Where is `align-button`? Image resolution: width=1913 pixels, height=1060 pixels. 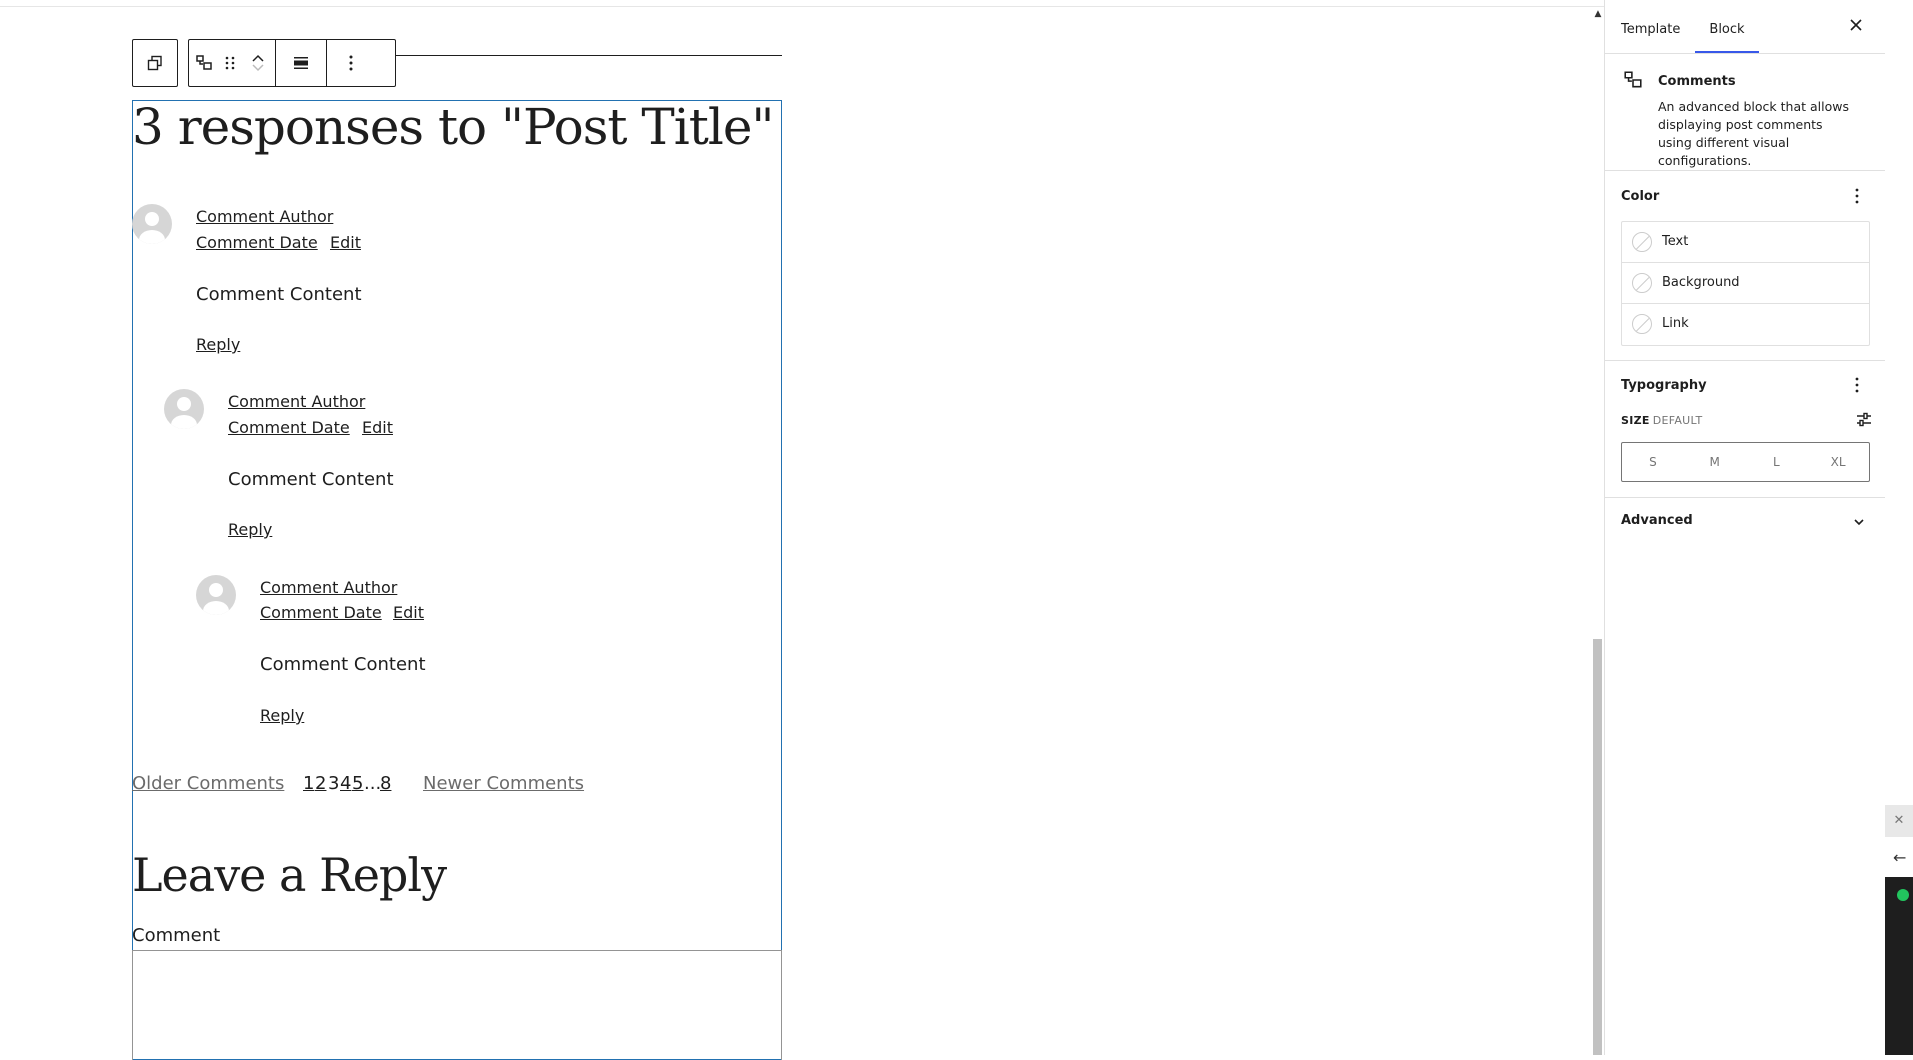 align-button is located at coordinates (301, 63).